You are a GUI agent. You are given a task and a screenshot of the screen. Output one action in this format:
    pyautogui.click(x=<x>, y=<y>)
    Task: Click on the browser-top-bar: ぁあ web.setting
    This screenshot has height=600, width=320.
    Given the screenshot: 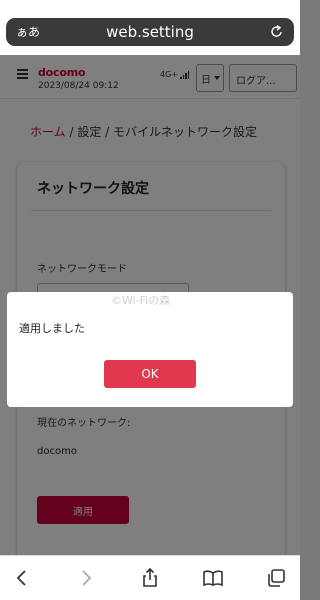 What is the action you would take?
    pyautogui.click(x=150, y=27)
    